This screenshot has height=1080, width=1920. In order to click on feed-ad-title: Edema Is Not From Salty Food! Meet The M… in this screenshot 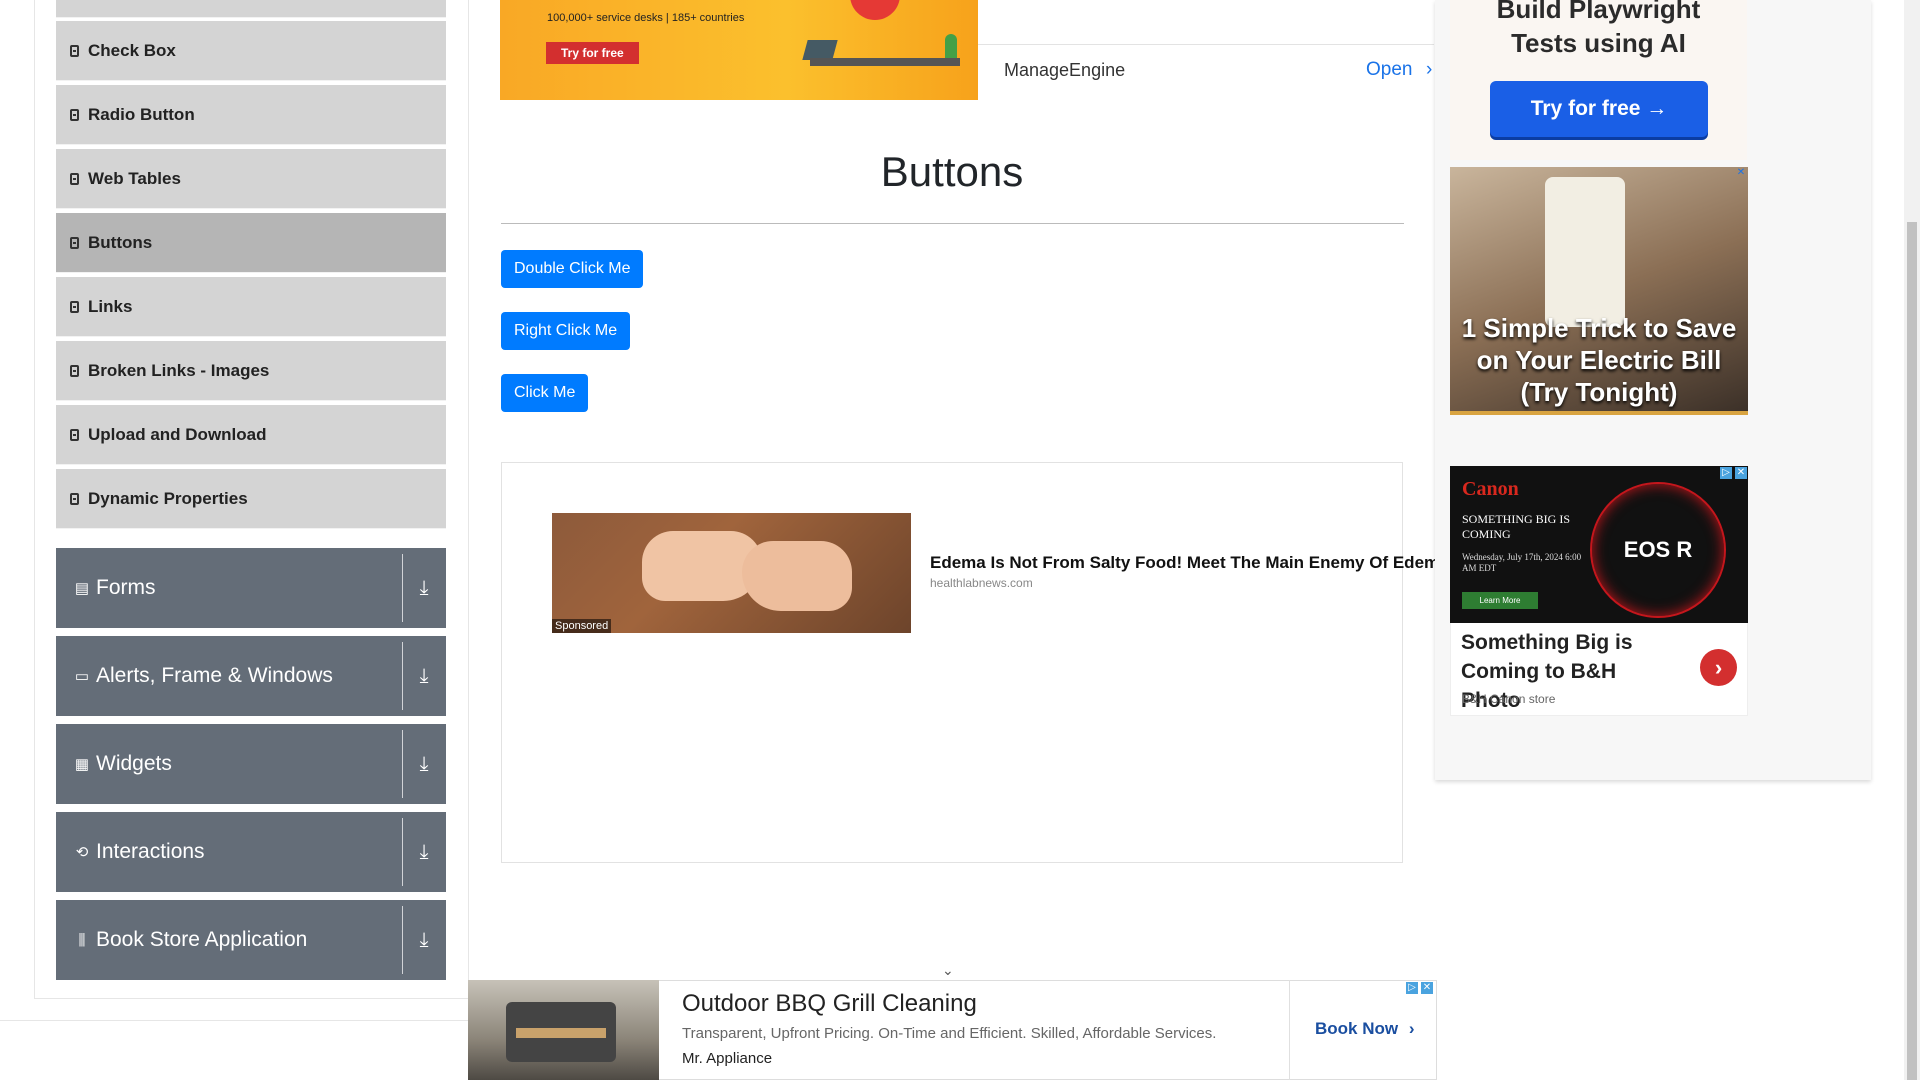, I will do `click(1189, 563)`.